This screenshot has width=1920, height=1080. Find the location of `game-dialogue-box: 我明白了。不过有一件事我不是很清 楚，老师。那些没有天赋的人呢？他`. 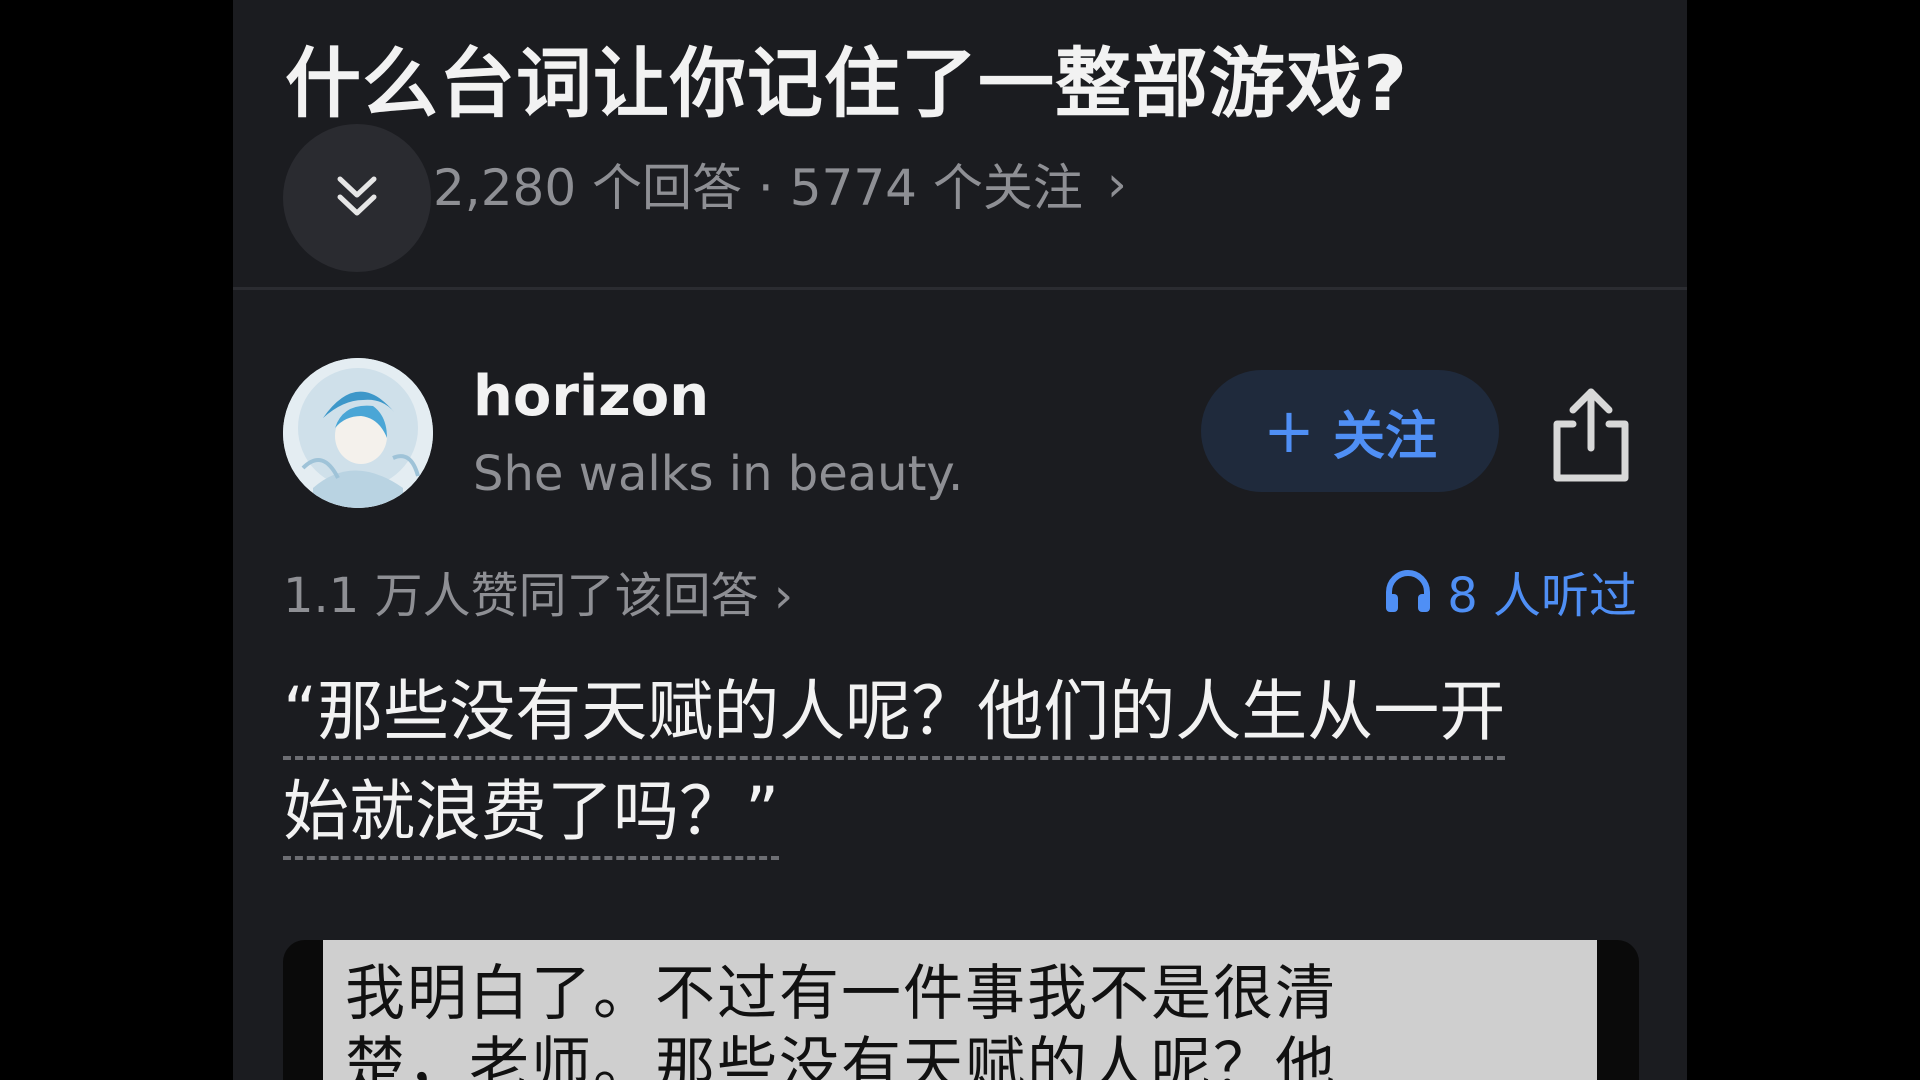

game-dialogue-box: 我明白了。不过有一件事我不是很清 楚，老师。那些没有天赋的人呢？他 is located at coordinates (960, 1010).